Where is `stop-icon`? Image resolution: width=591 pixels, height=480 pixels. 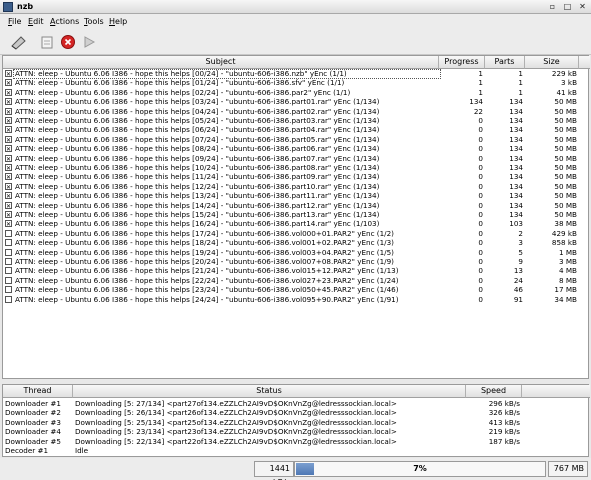 stop-icon is located at coordinates (68, 42).